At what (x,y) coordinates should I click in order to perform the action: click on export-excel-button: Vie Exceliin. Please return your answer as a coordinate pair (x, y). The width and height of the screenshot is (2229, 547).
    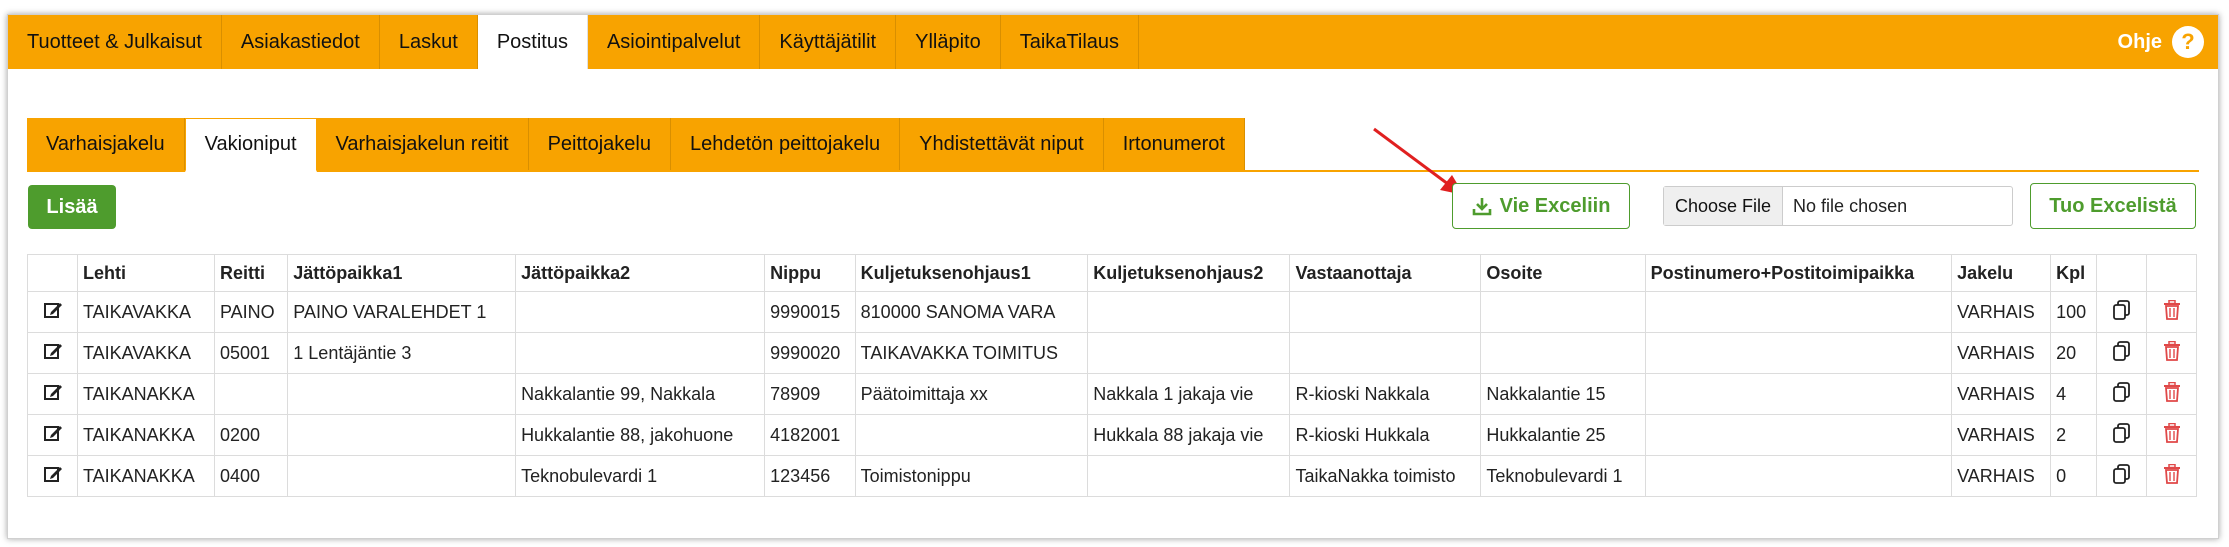
    Looking at the image, I should click on (1541, 206).